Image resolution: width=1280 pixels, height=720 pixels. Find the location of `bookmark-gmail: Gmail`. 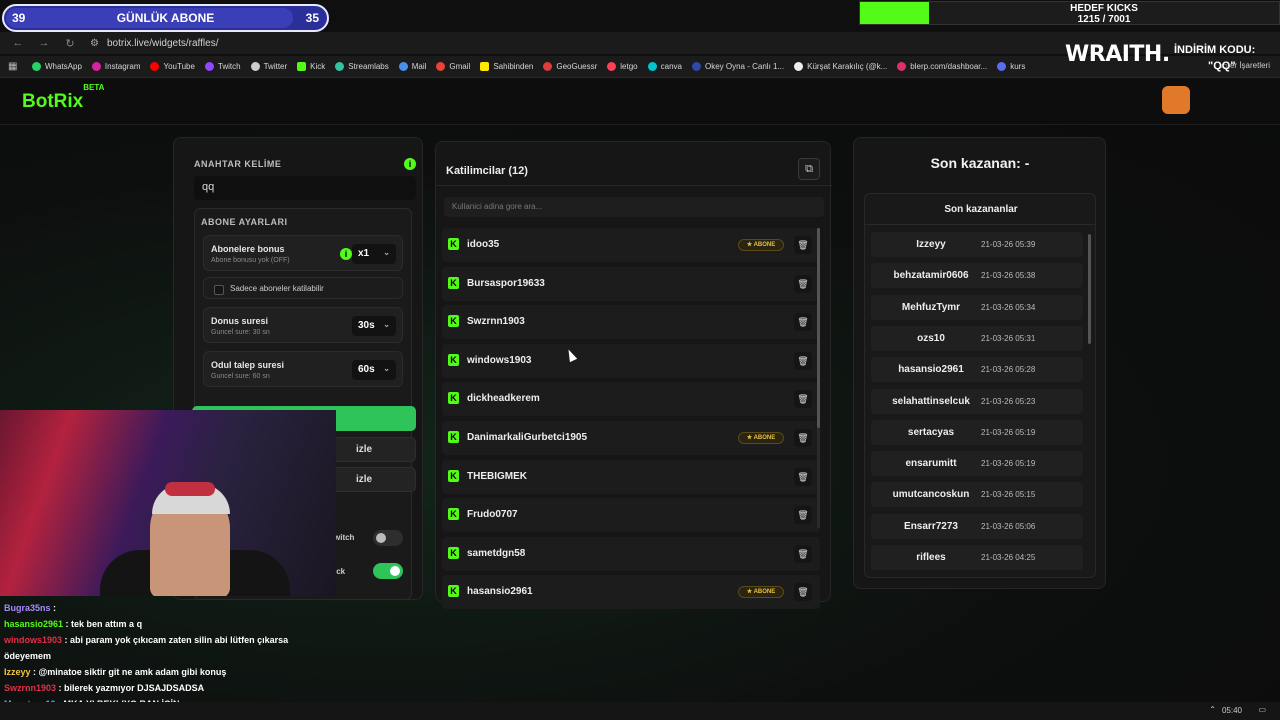

bookmark-gmail: Gmail is located at coordinates (453, 66).